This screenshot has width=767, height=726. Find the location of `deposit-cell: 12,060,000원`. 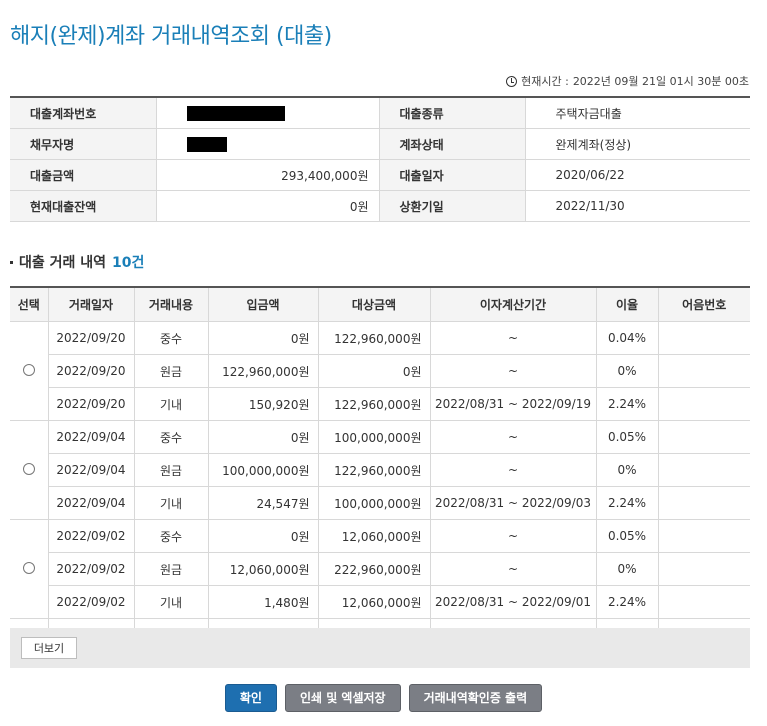

deposit-cell: 12,060,000원 is located at coordinates (263, 569).